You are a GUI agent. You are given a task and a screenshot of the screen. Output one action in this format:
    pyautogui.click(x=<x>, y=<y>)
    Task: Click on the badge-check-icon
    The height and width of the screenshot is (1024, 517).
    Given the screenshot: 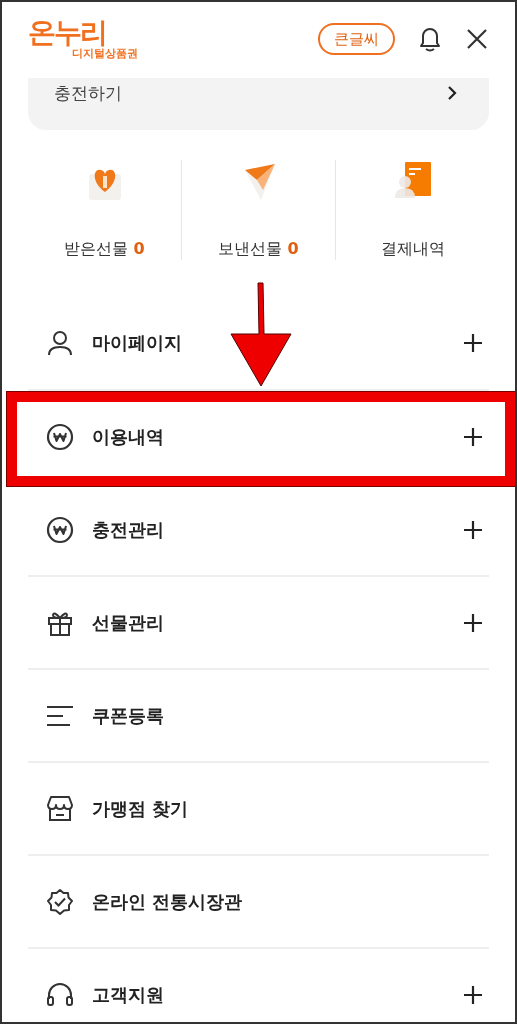 What is the action you would take?
    pyautogui.click(x=60, y=901)
    